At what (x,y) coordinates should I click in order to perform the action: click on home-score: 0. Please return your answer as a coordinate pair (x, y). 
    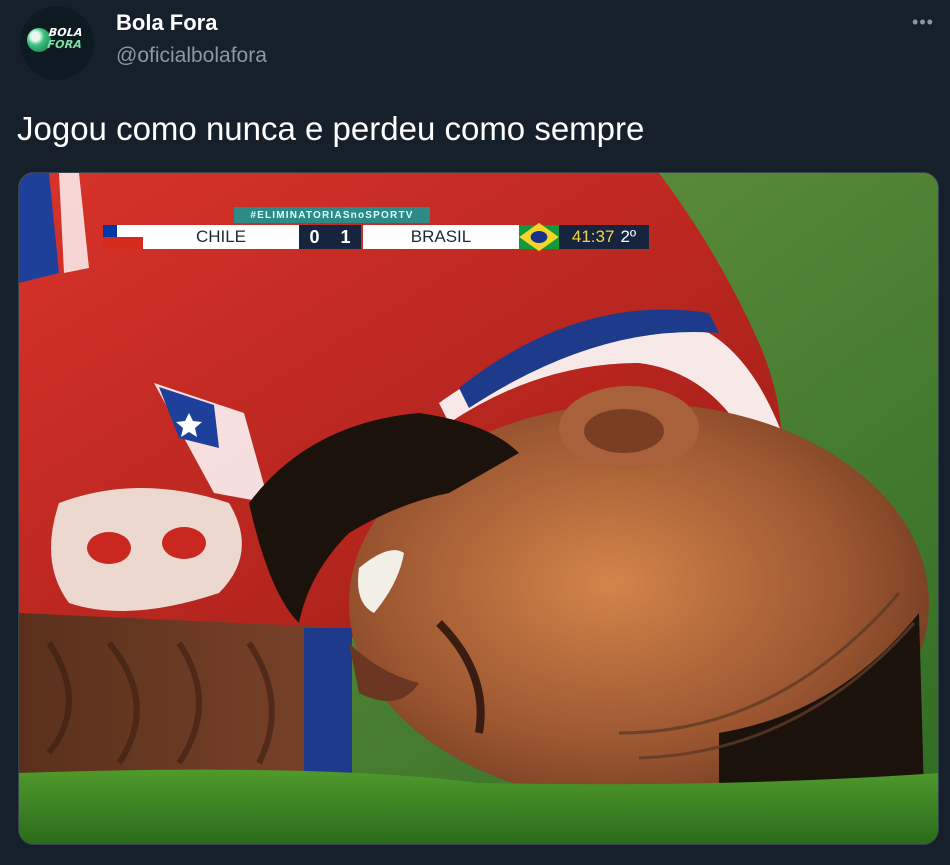
    Looking at the image, I should click on (314, 236).